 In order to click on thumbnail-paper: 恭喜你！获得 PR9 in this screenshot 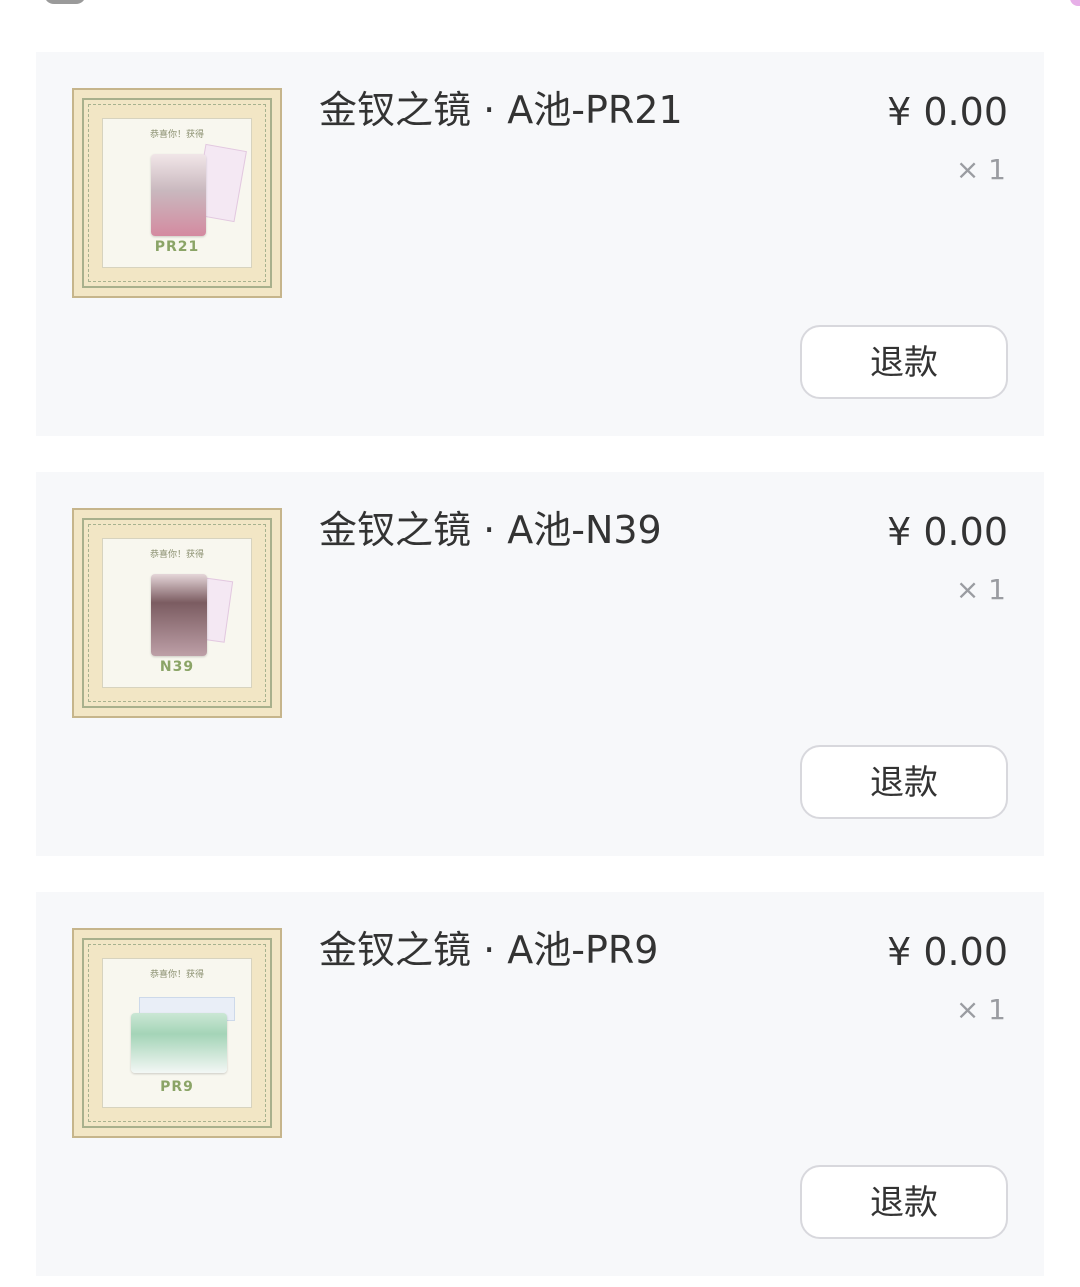, I will do `click(177, 1033)`.